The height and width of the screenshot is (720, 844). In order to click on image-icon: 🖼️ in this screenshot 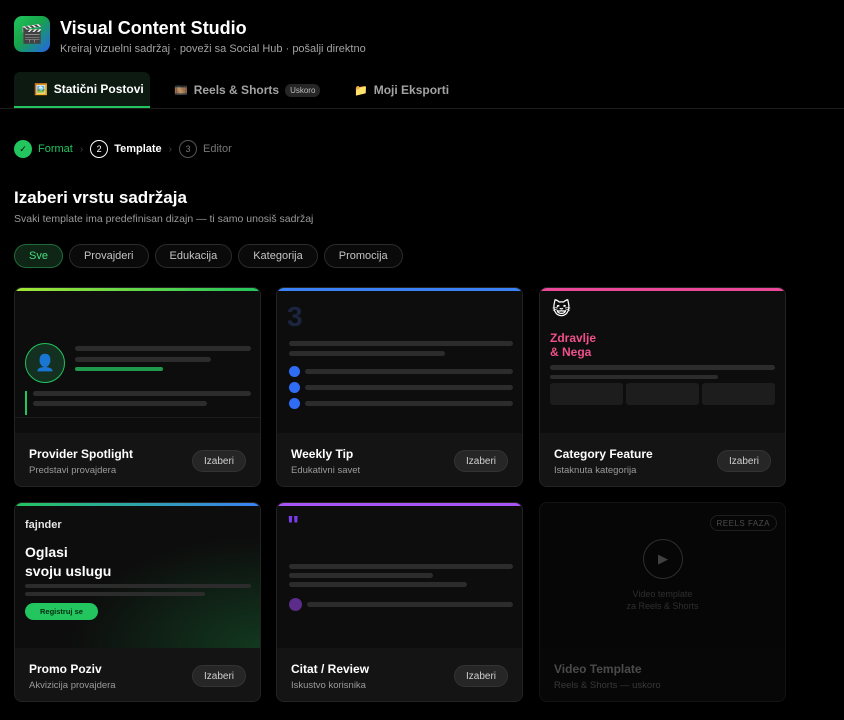, I will do `click(41, 89)`.